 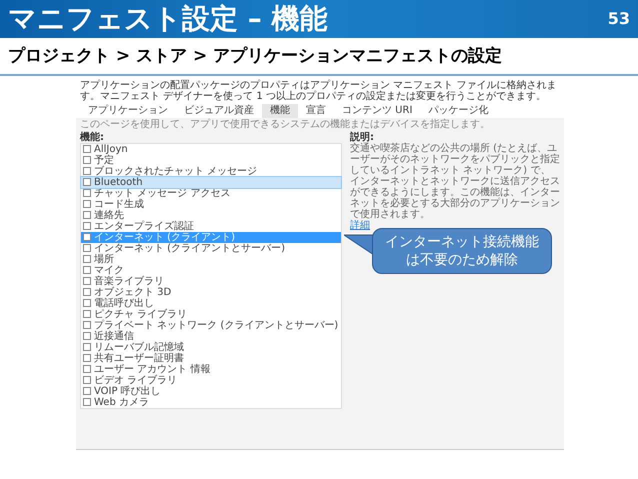 What do you see at coordinates (164, 237) in the screenshot?
I see `capability-label: インターネット (クライアント)` at bounding box center [164, 237].